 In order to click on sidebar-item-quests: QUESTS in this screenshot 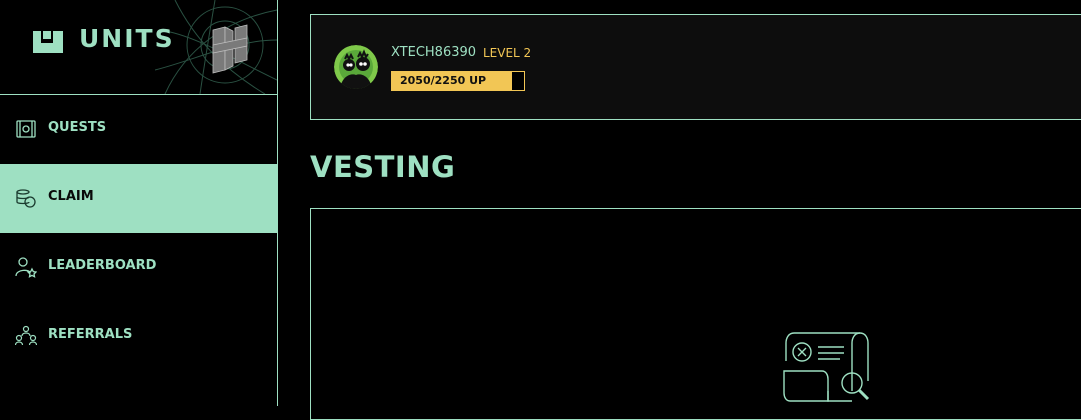, I will do `click(138, 129)`.